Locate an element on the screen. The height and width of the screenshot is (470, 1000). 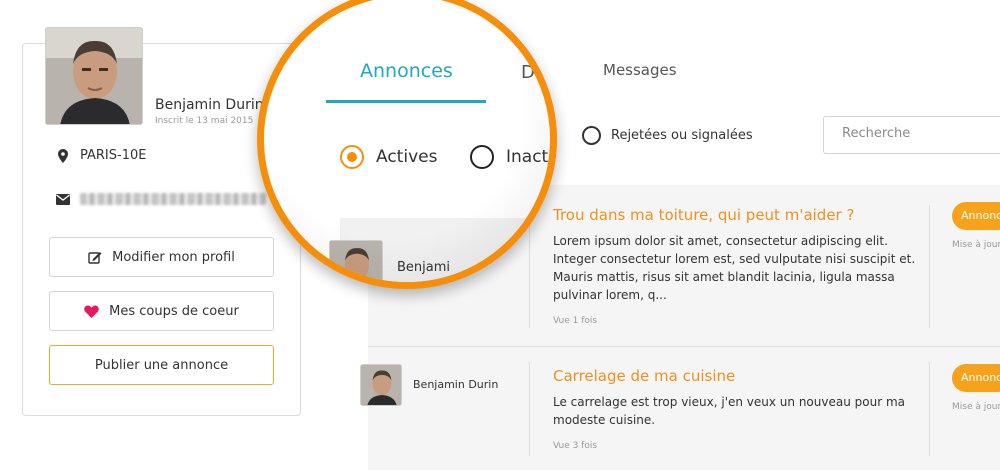
ad-author-name: Benjami is located at coordinates (424, 267).